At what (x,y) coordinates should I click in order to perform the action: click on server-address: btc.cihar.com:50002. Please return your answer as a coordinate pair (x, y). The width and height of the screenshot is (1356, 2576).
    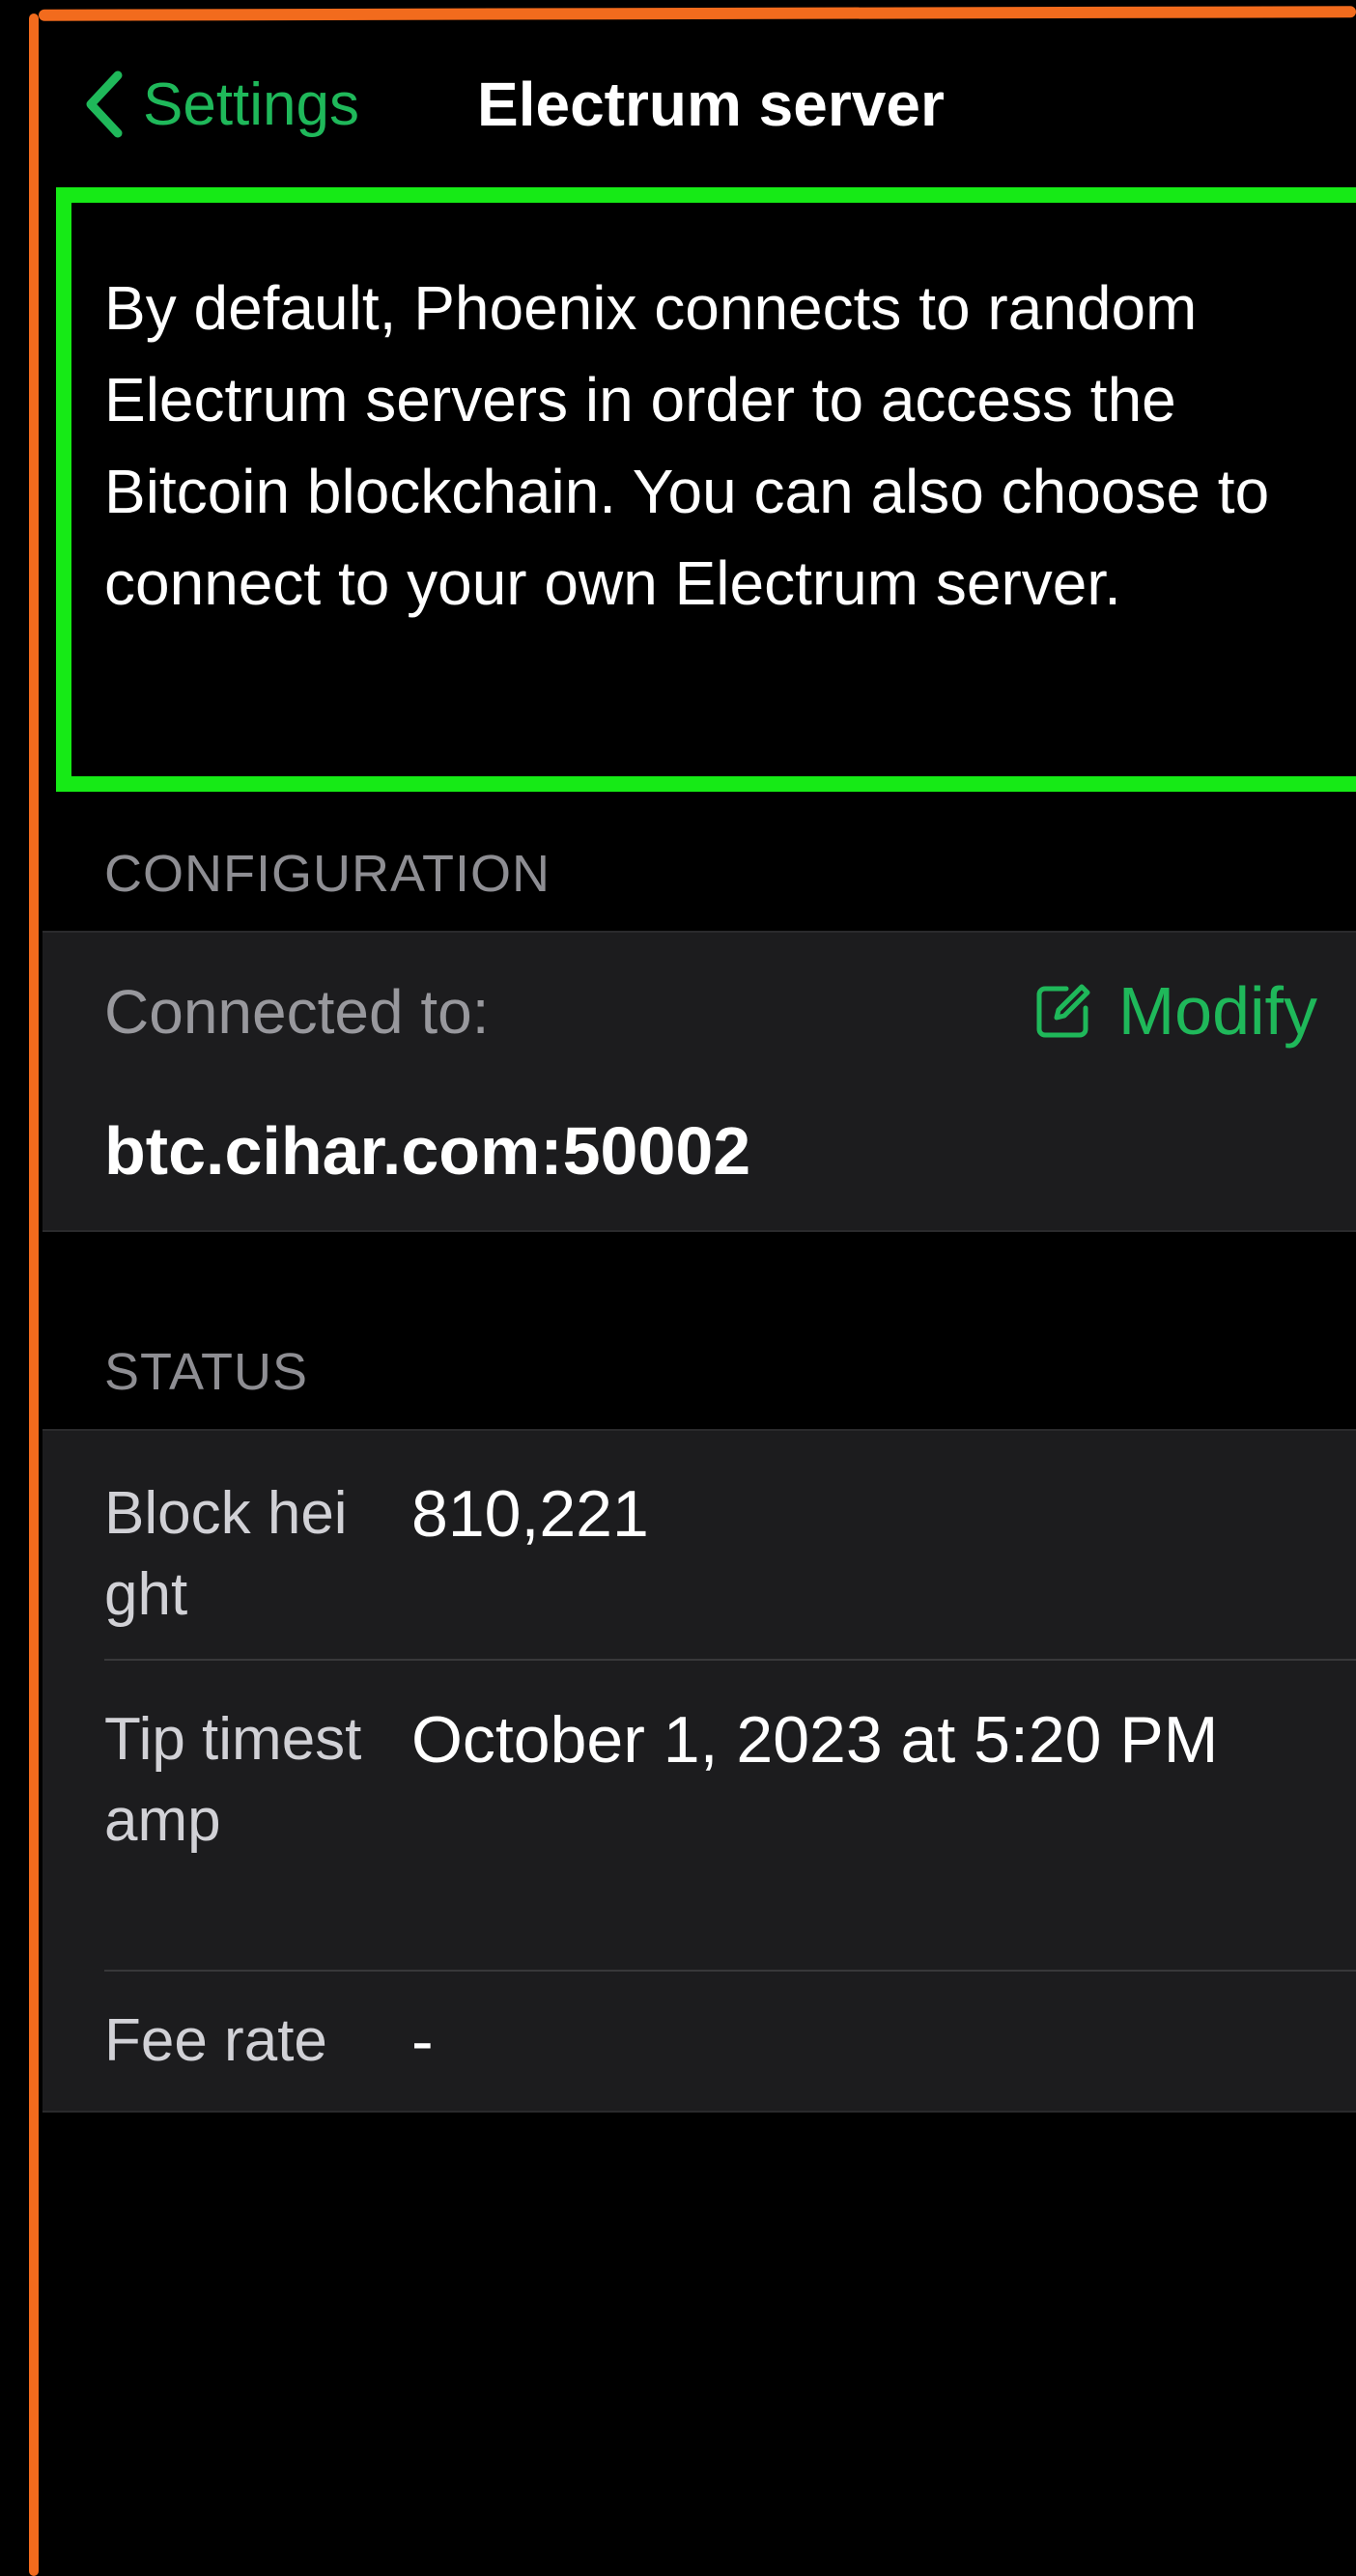
    Looking at the image, I should click on (428, 1151).